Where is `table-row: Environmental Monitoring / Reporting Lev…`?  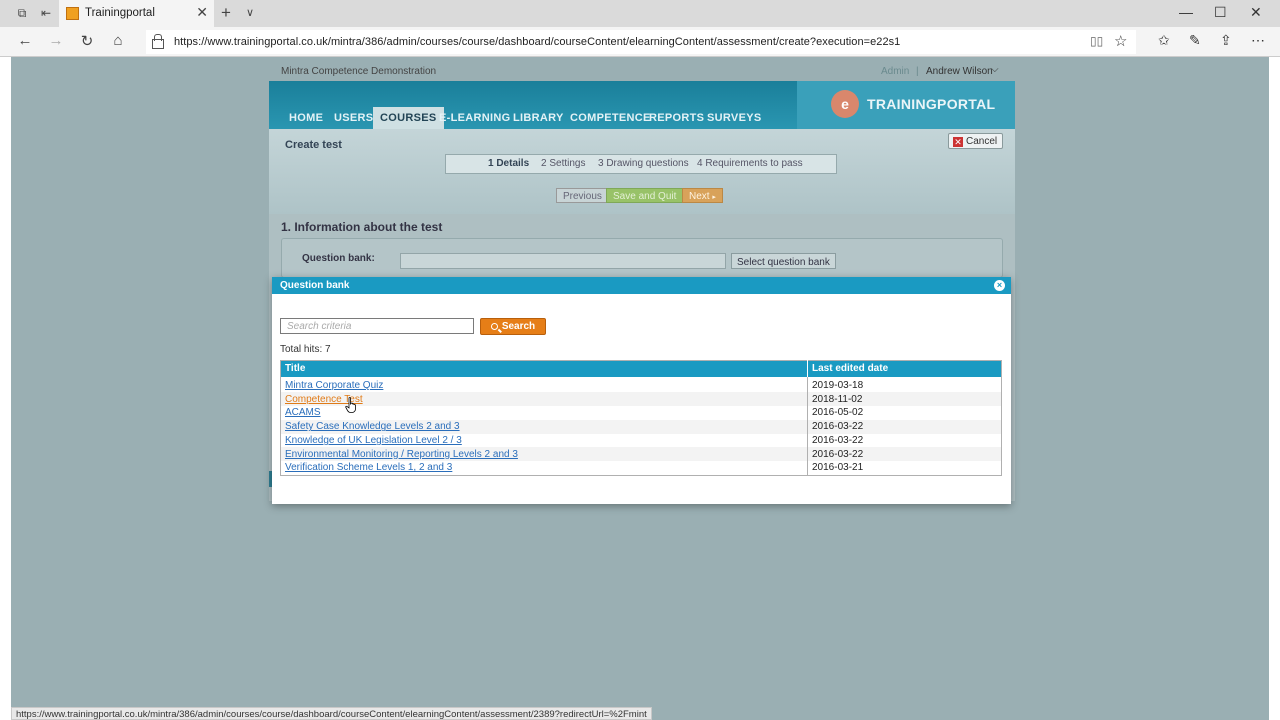 table-row: Environmental Monitoring / Reporting Lev… is located at coordinates (641, 454).